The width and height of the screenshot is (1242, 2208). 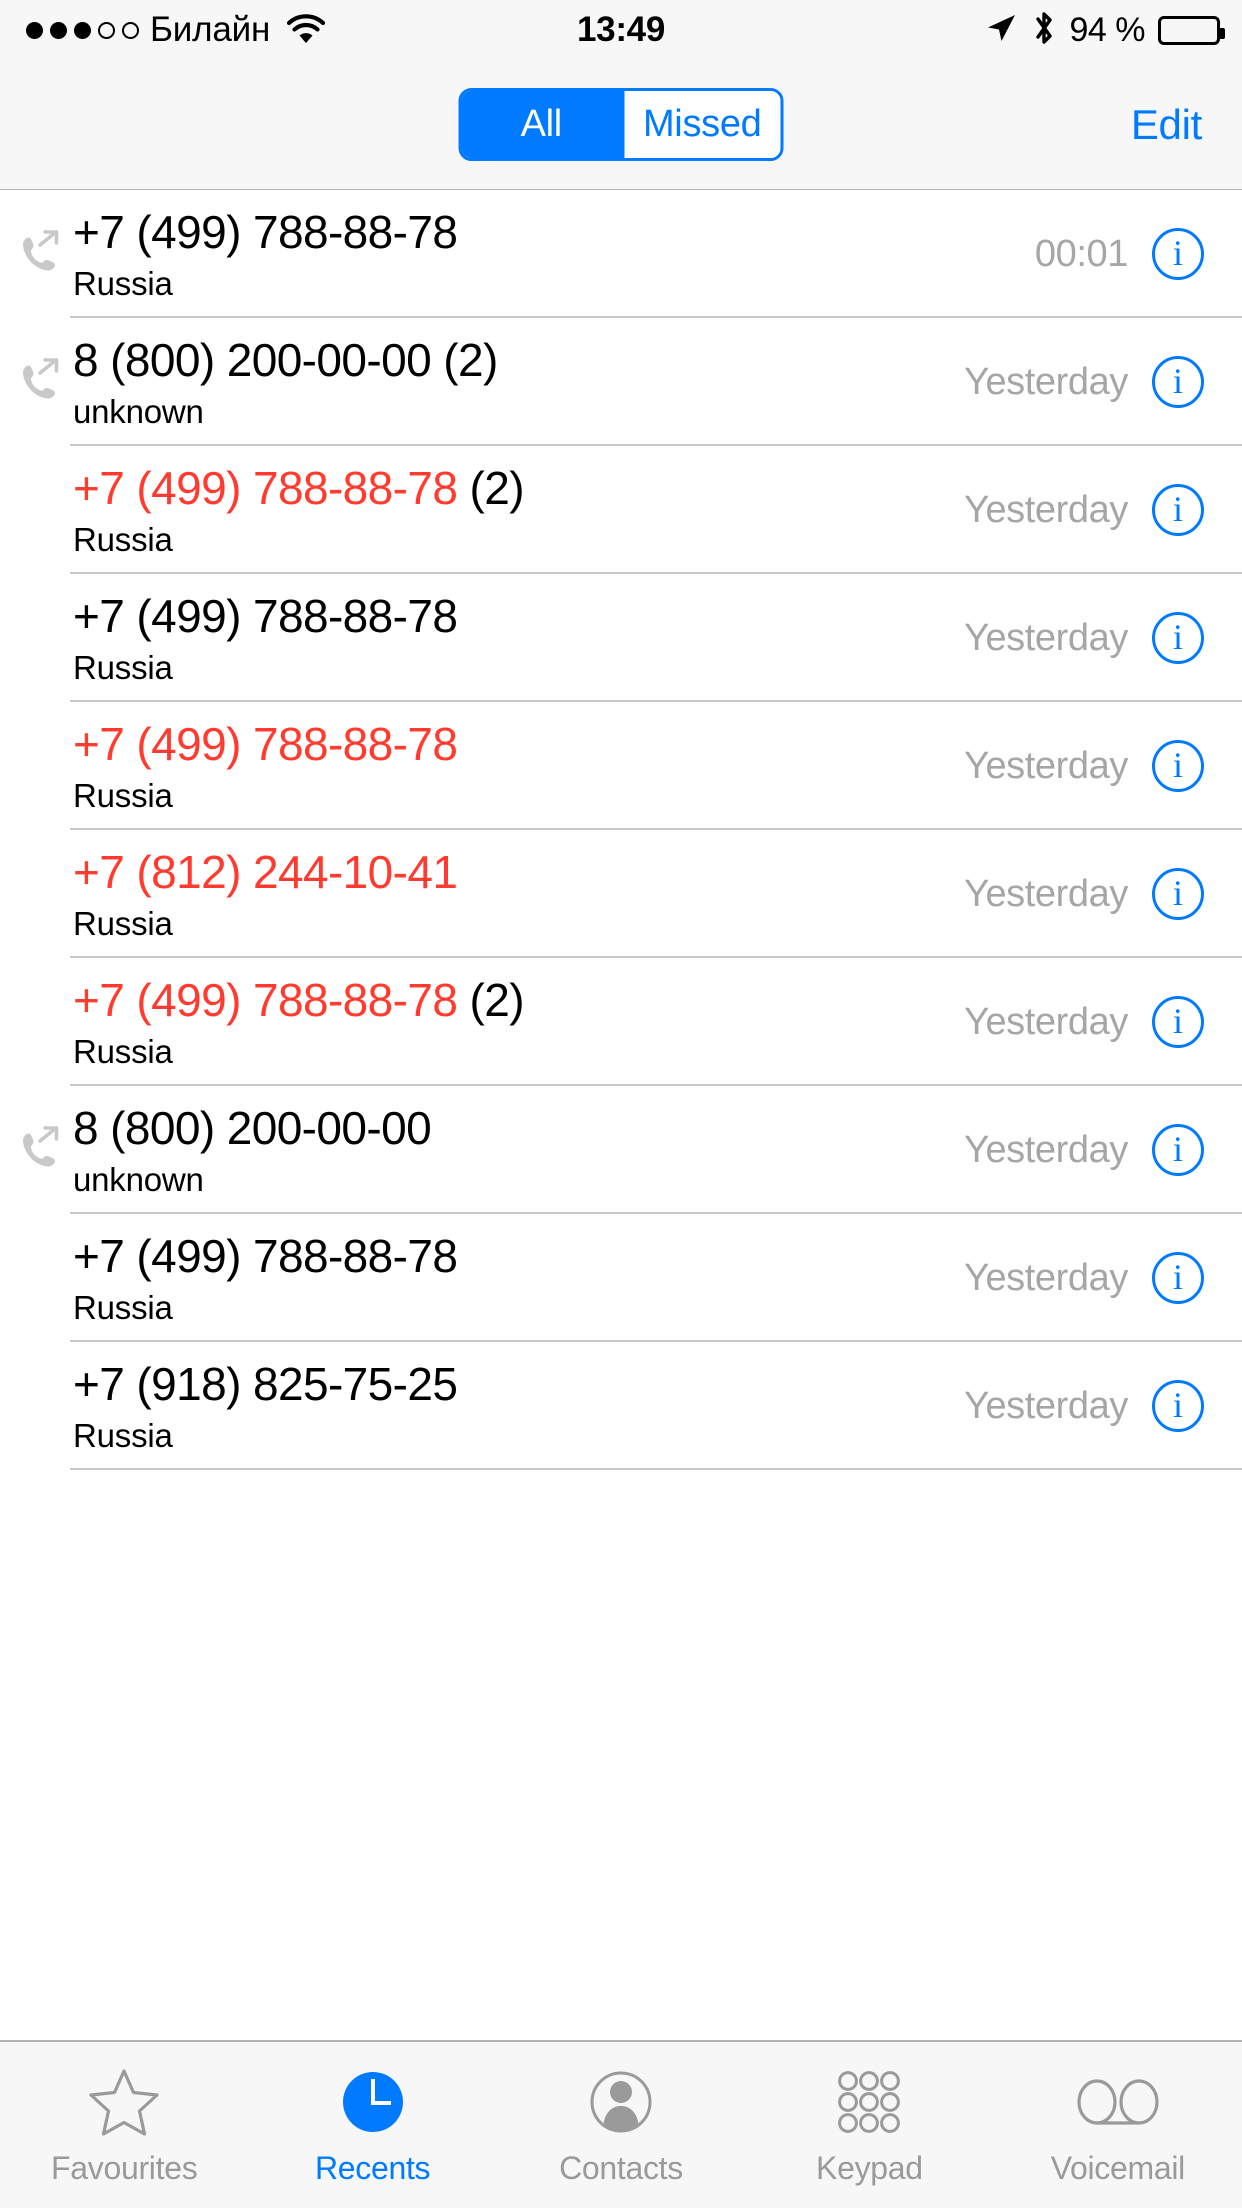 I want to click on call-number-missed: +7 (812) 244-10-41, so click(x=265, y=872).